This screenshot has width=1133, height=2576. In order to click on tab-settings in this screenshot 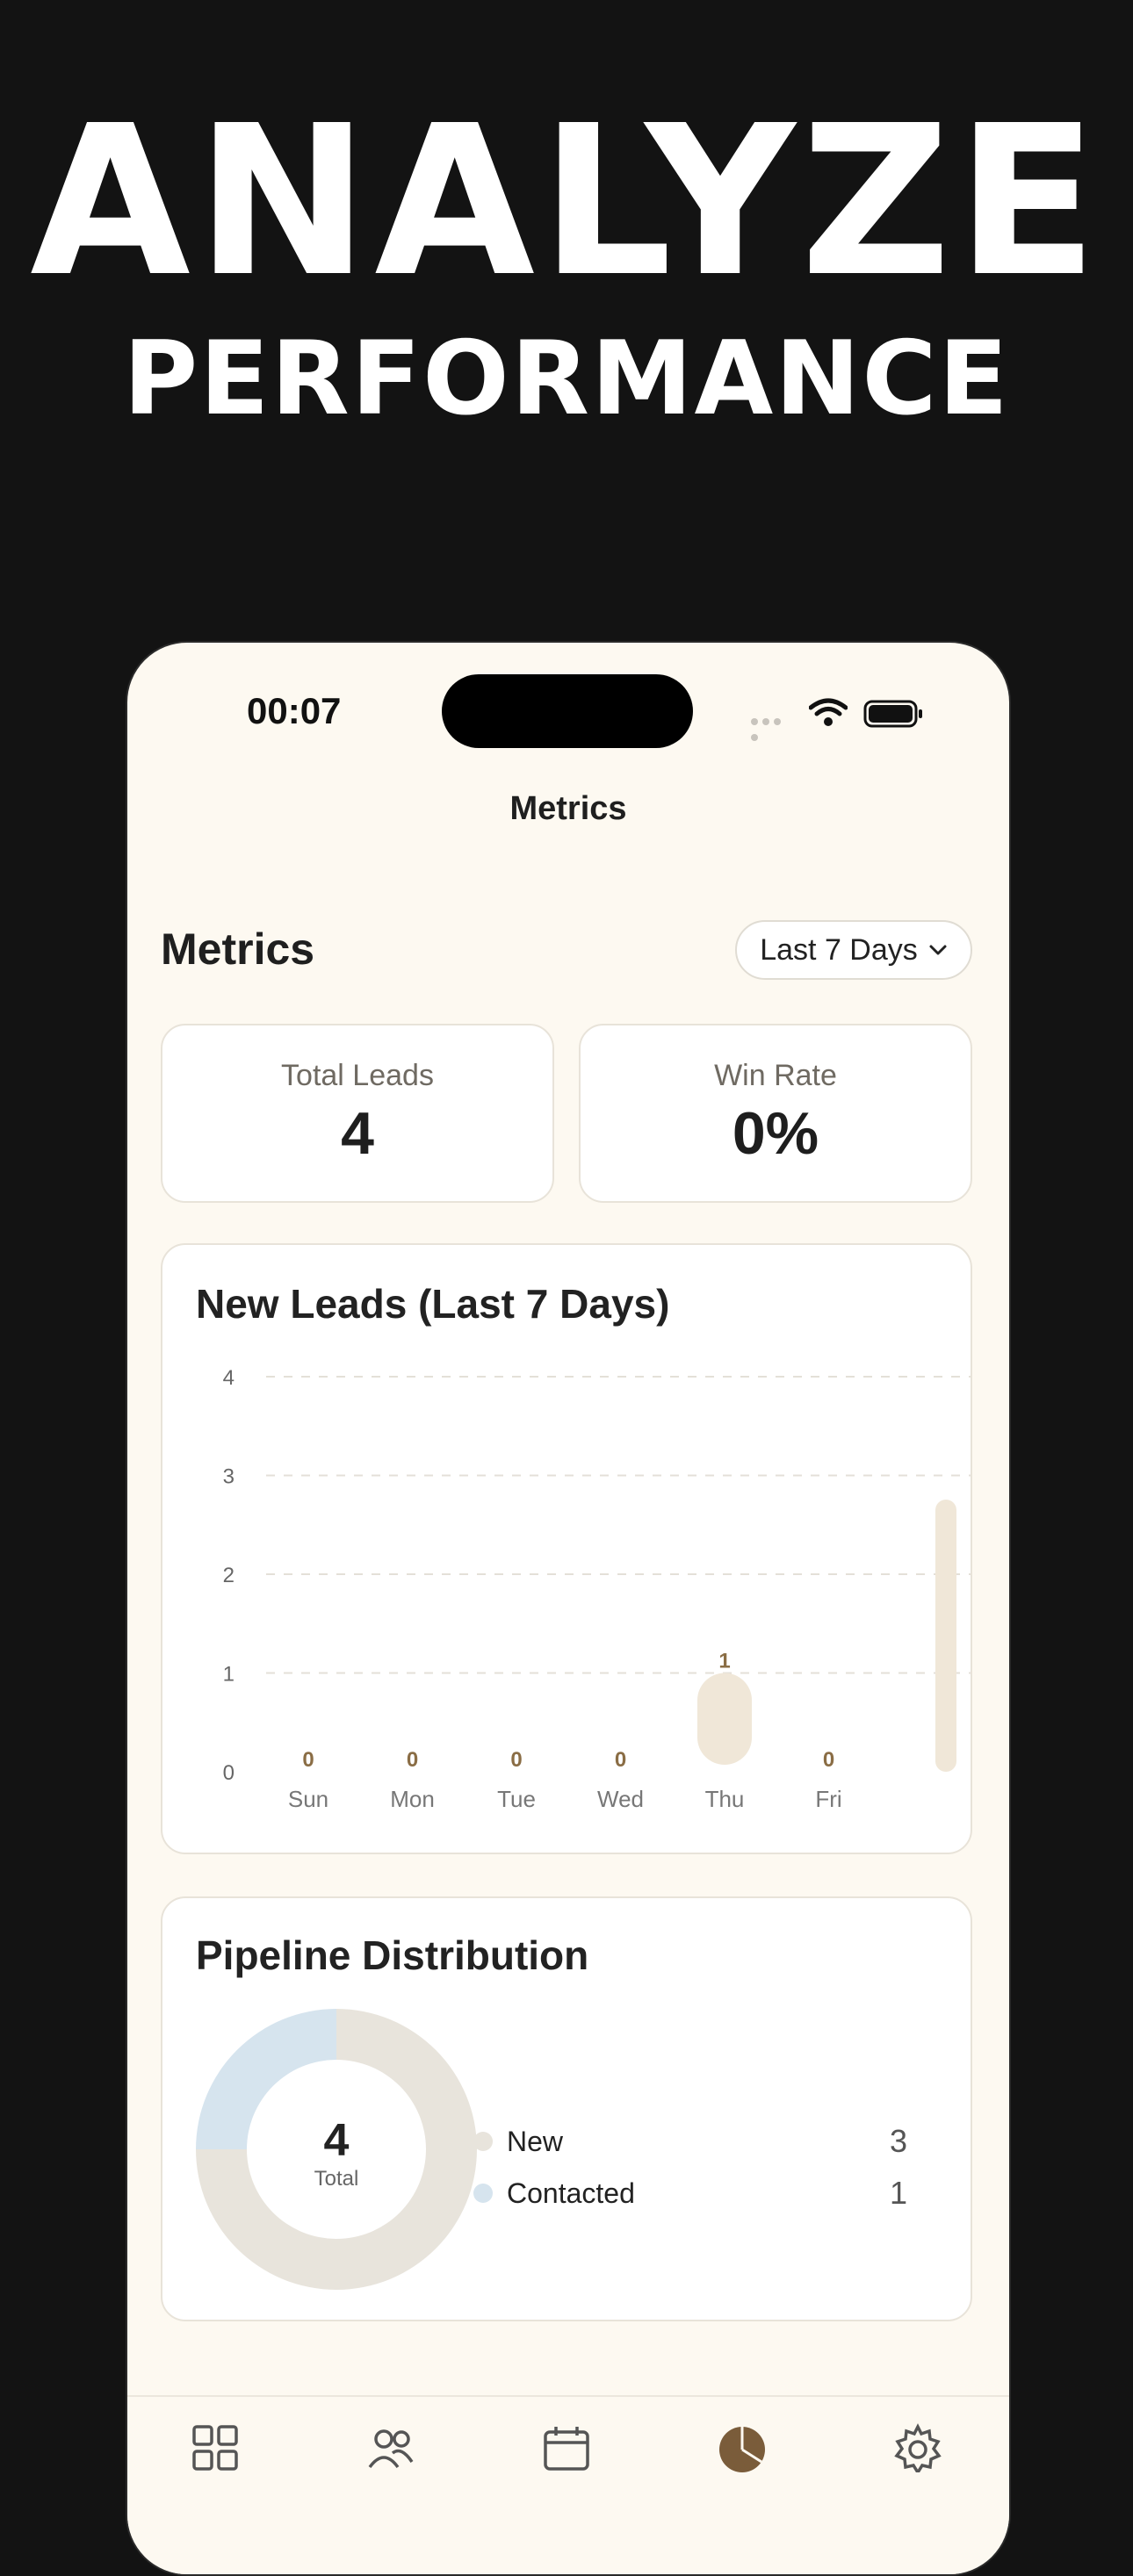, I will do `click(917, 2447)`.